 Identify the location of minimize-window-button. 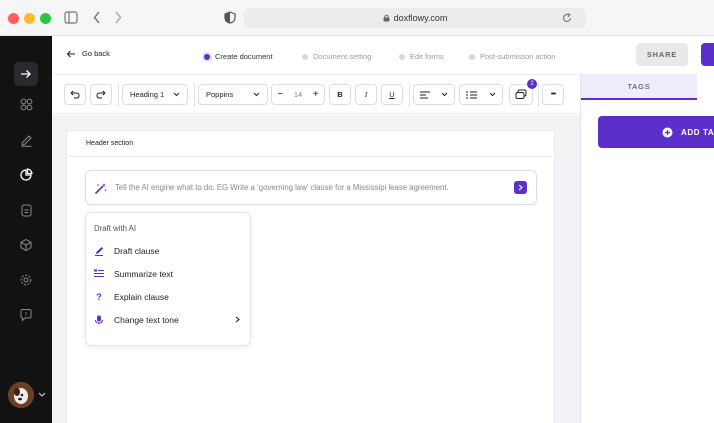
(29, 18).